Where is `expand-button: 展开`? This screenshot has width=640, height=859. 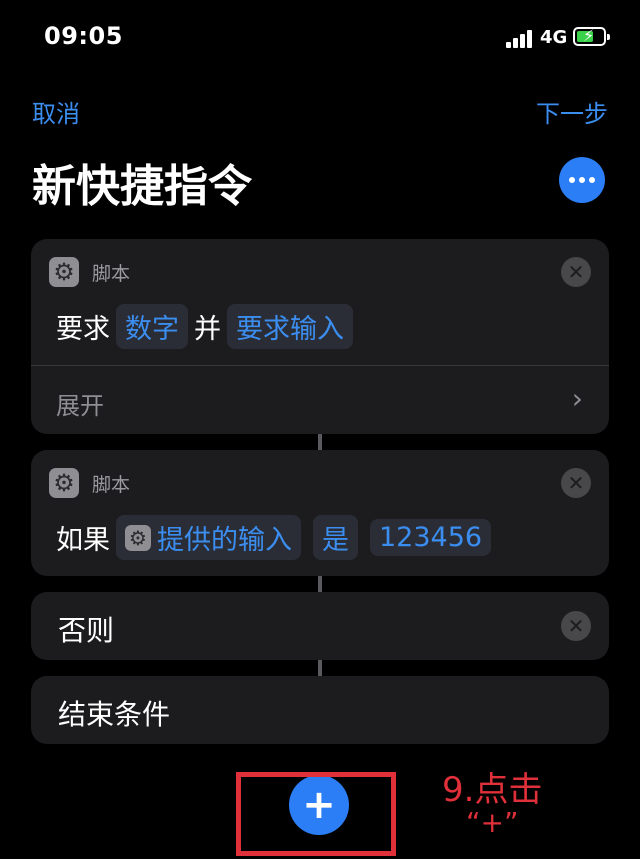 expand-button: 展开 is located at coordinates (80, 403).